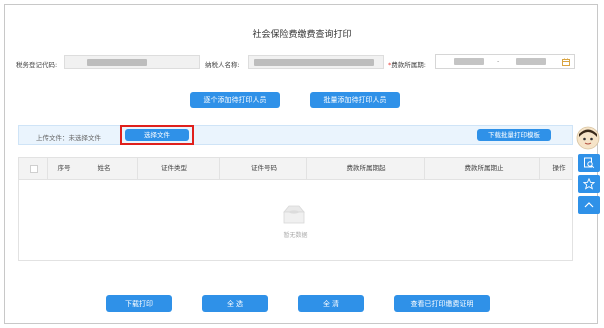 This screenshot has width=604, height=328. I want to click on period-label: *费款所属期:, so click(407, 64).